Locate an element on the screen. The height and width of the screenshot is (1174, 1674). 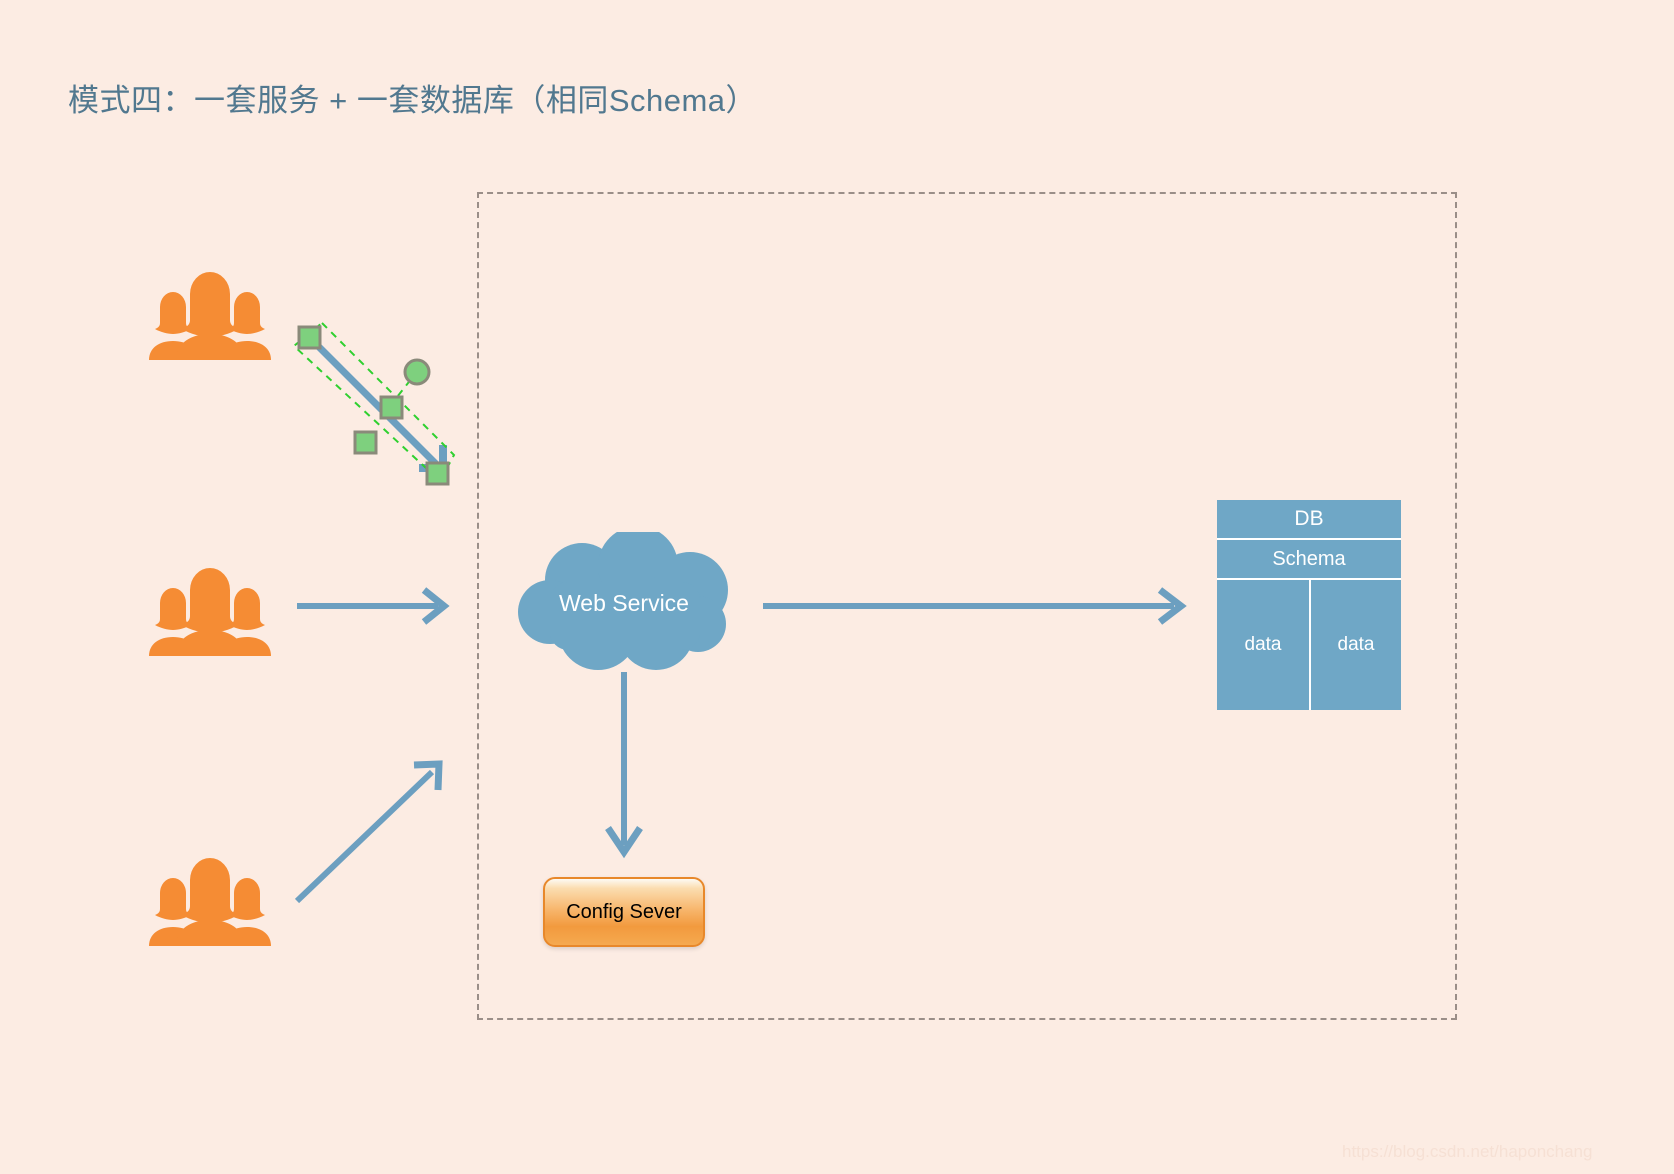
connector-users-middle-to-service is located at coordinates (373, 606).